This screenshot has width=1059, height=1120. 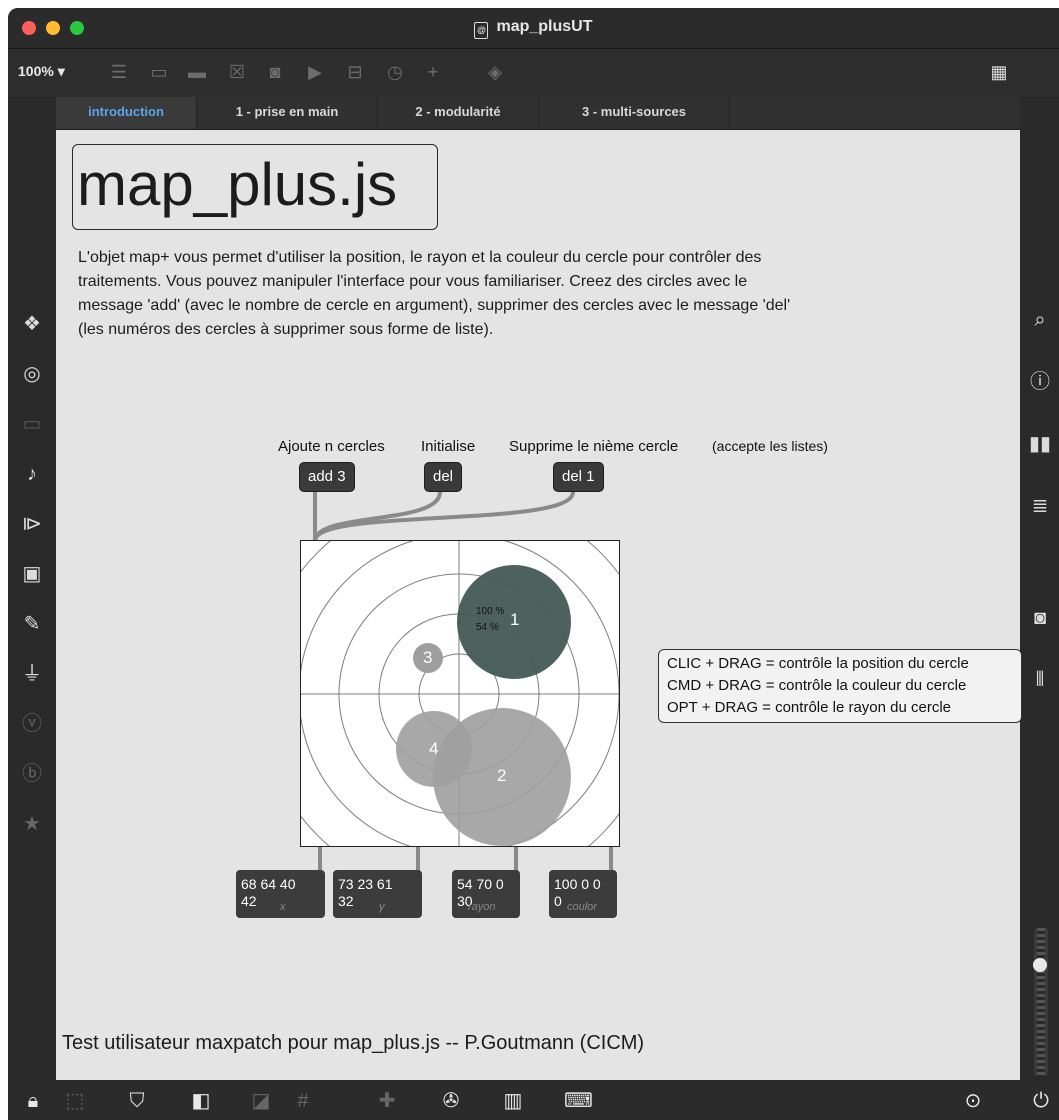 What do you see at coordinates (486, 894) in the screenshot?
I see `output-rayon: 54 70 0 30 rayon` at bounding box center [486, 894].